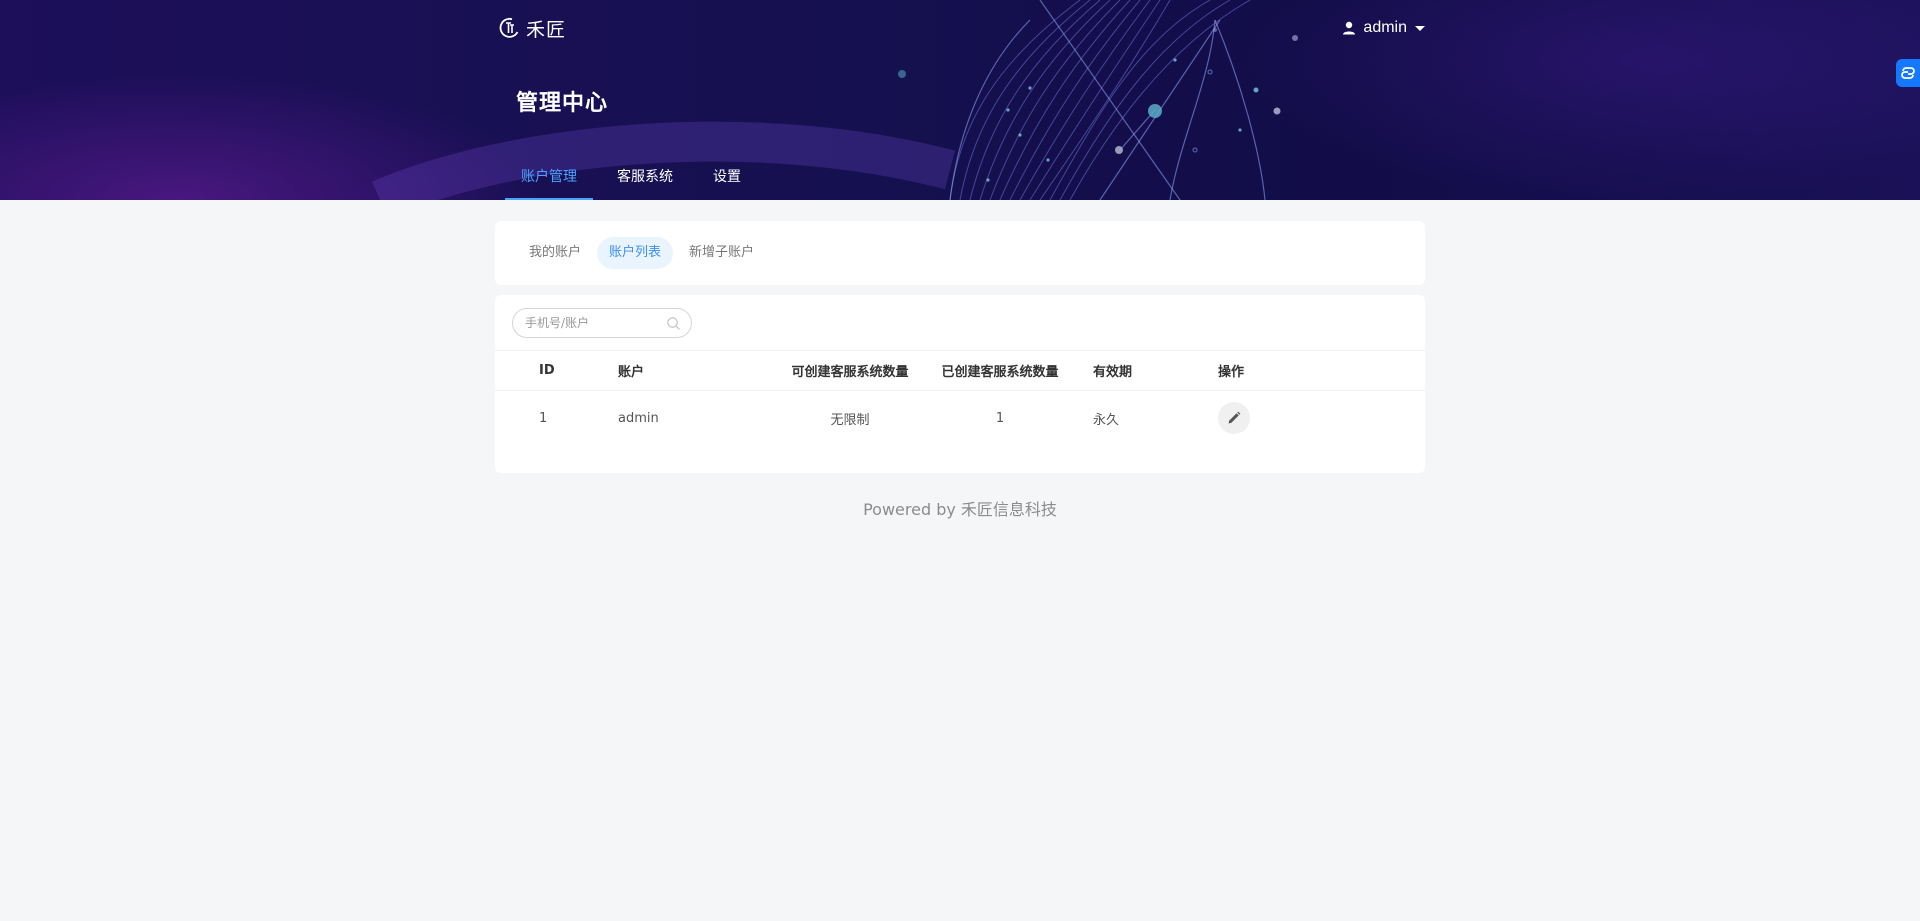 The width and height of the screenshot is (1920, 921). I want to click on header-content: 禾匠 admin 管理中心 账户管理 客服系统 设置, so click(960, 100).